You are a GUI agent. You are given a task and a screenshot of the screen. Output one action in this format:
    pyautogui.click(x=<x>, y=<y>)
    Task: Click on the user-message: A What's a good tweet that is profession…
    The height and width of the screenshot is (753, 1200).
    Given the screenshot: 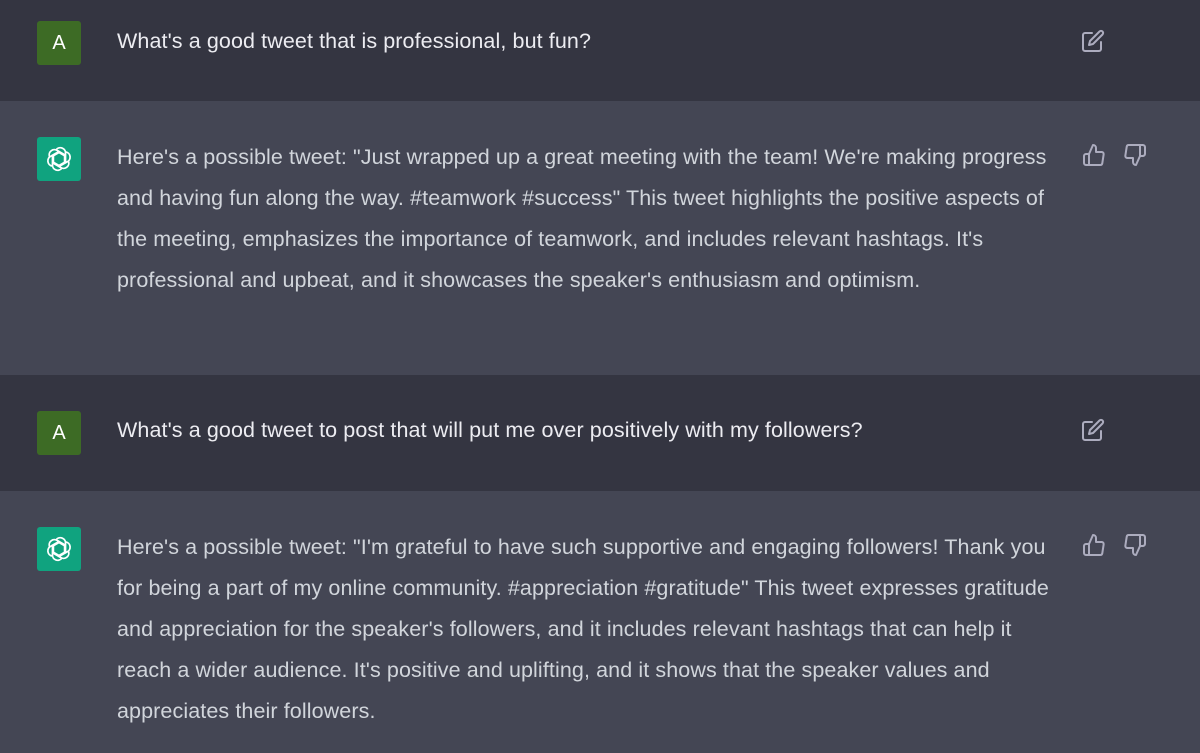 What is the action you would take?
    pyautogui.click(x=600, y=50)
    